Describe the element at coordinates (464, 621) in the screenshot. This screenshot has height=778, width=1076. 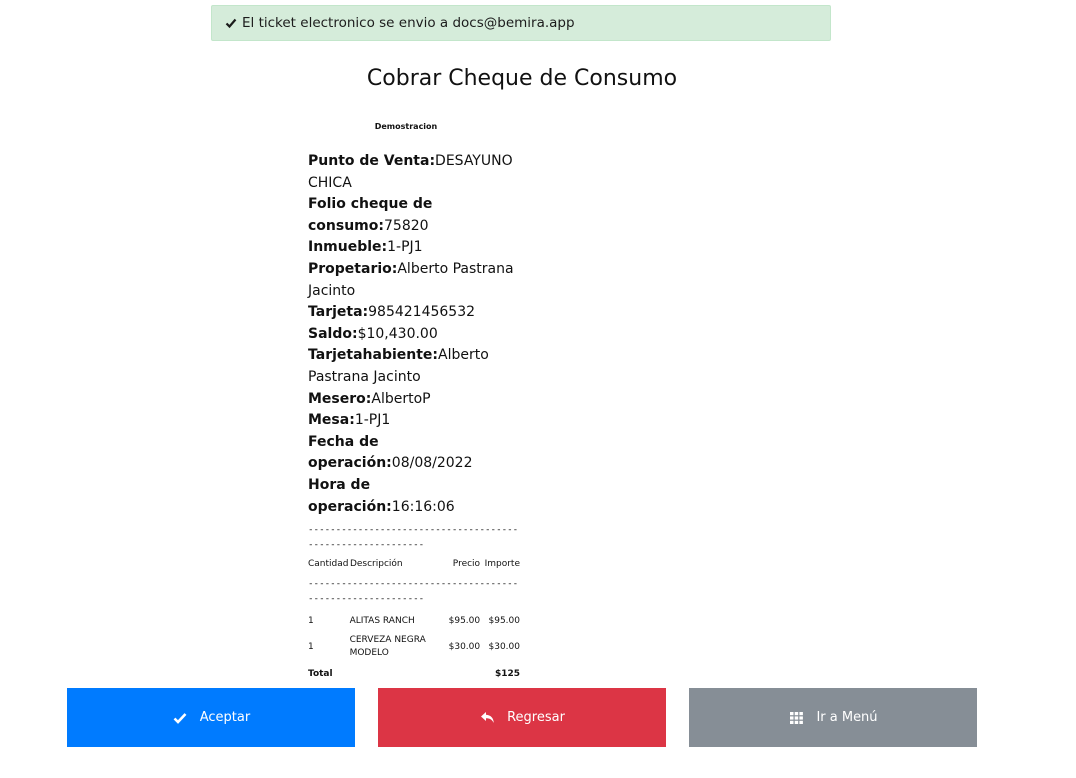
I see `item-price: $95.00` at that location.